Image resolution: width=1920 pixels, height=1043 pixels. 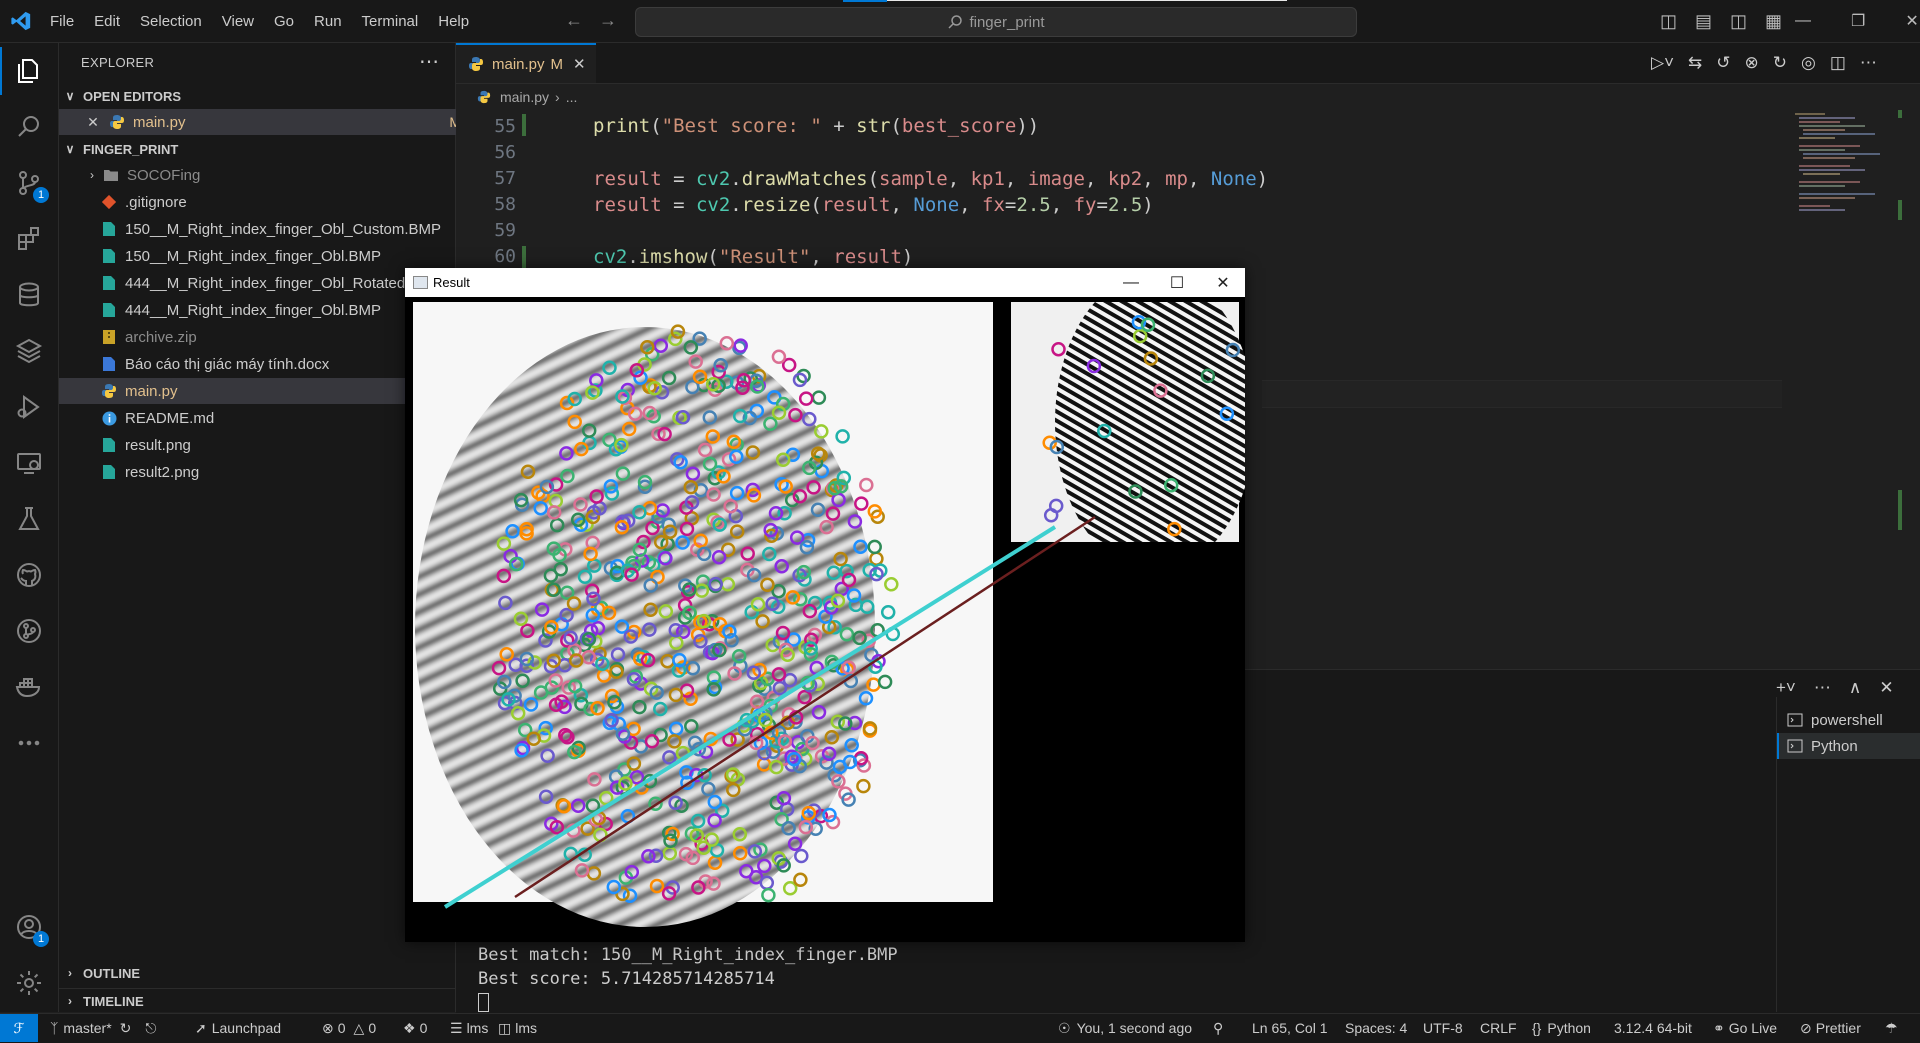 I want to click on run-python-icon: ▷˅, so click(x=1662, y=63).